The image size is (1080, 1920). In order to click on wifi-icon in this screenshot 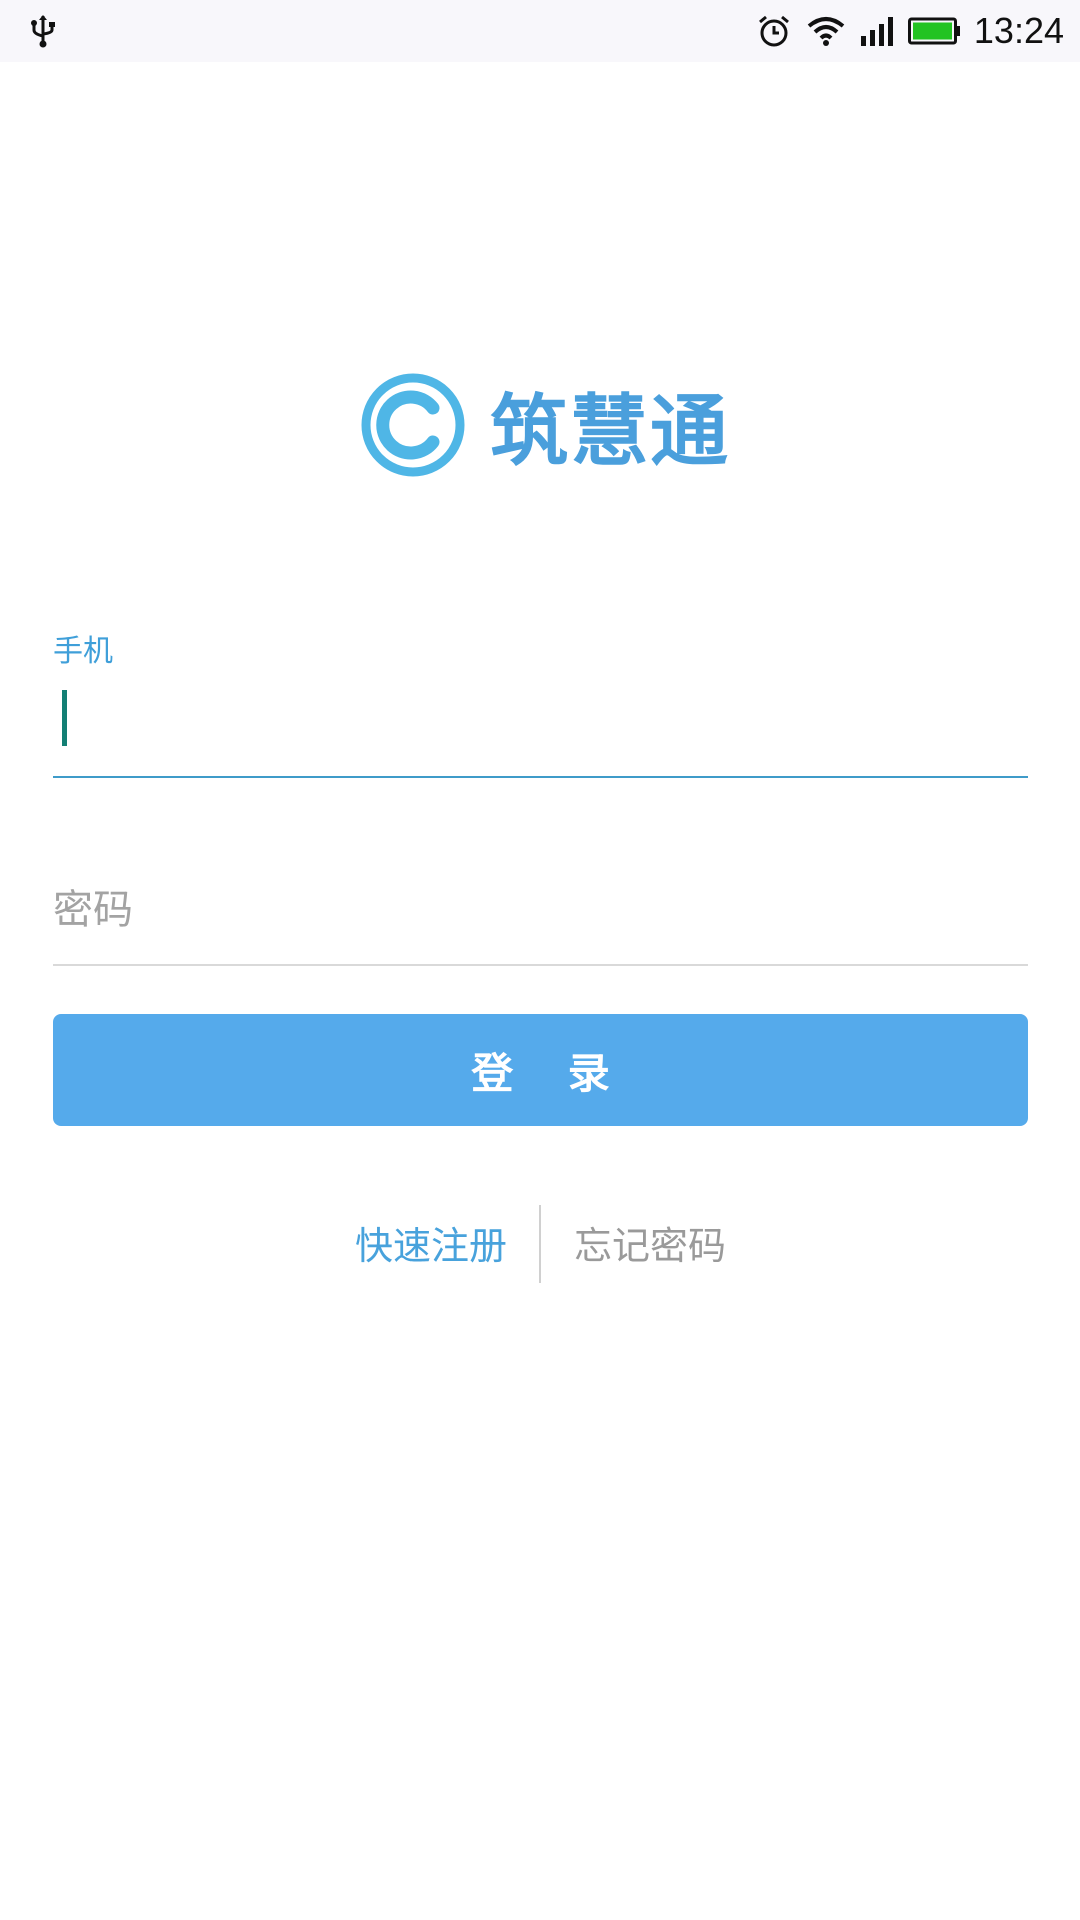, I will do `click(826, 31)`.